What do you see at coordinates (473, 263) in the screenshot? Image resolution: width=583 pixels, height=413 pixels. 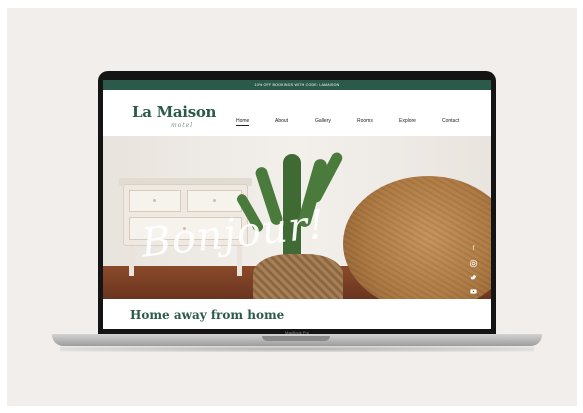 I see `instagram-icon` at bounding box center [473, 263].